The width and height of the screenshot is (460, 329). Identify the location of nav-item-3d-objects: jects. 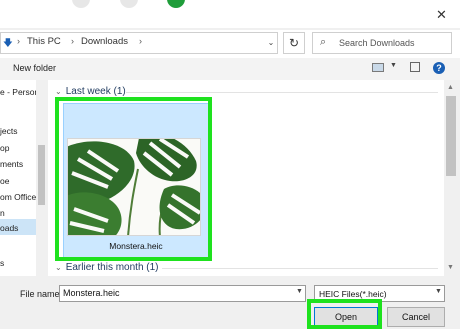
(8, 131).